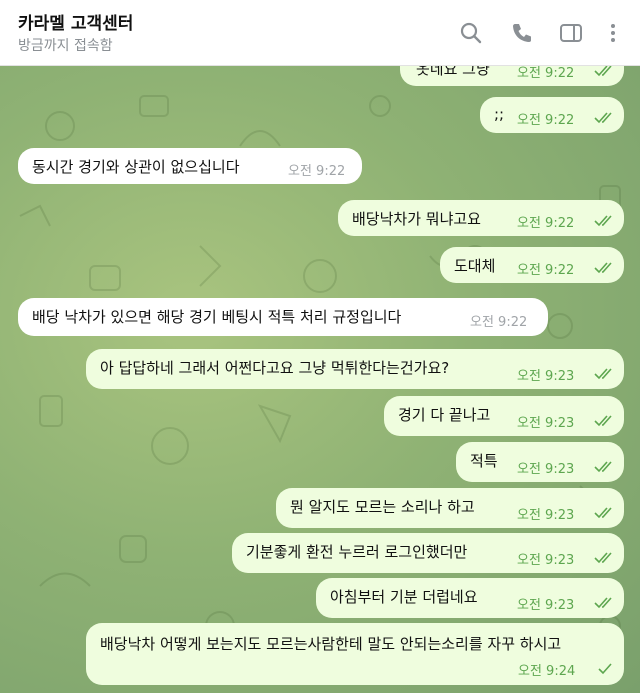 The width and height of the screenshot is (640, 693). Describe the element at coordinates (404, 597) in the screenshot. I see `message-text: 아침부터 기분 더럽네요` at that location.